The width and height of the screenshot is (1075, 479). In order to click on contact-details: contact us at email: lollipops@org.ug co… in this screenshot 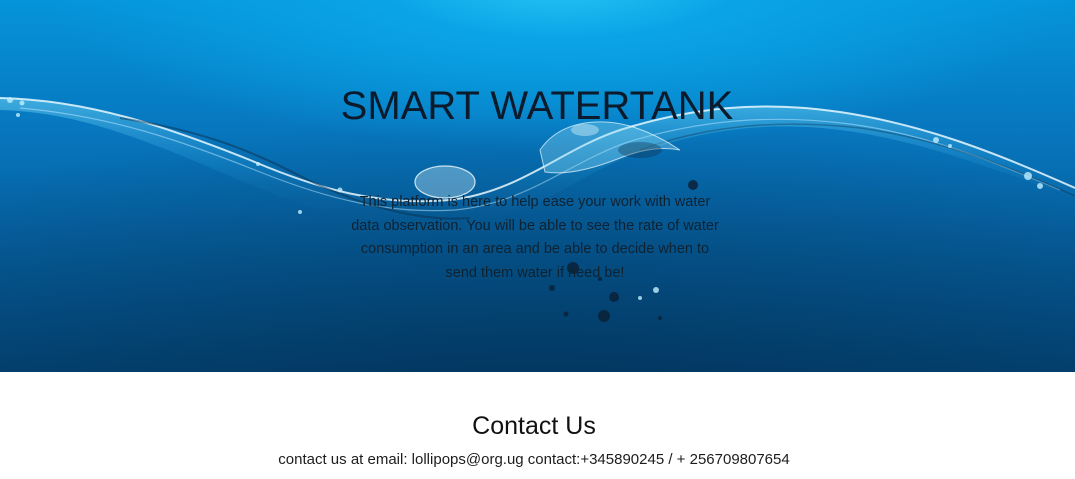, I will do `click(534, 459)`.